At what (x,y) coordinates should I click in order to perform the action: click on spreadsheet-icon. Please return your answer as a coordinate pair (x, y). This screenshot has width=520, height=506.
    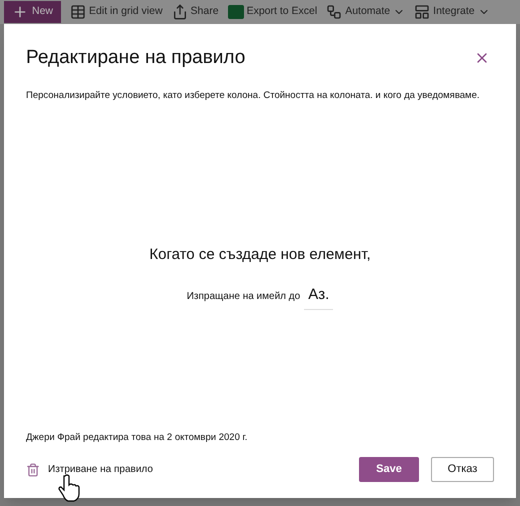
    Looking at the image, I should click on (236, 12).